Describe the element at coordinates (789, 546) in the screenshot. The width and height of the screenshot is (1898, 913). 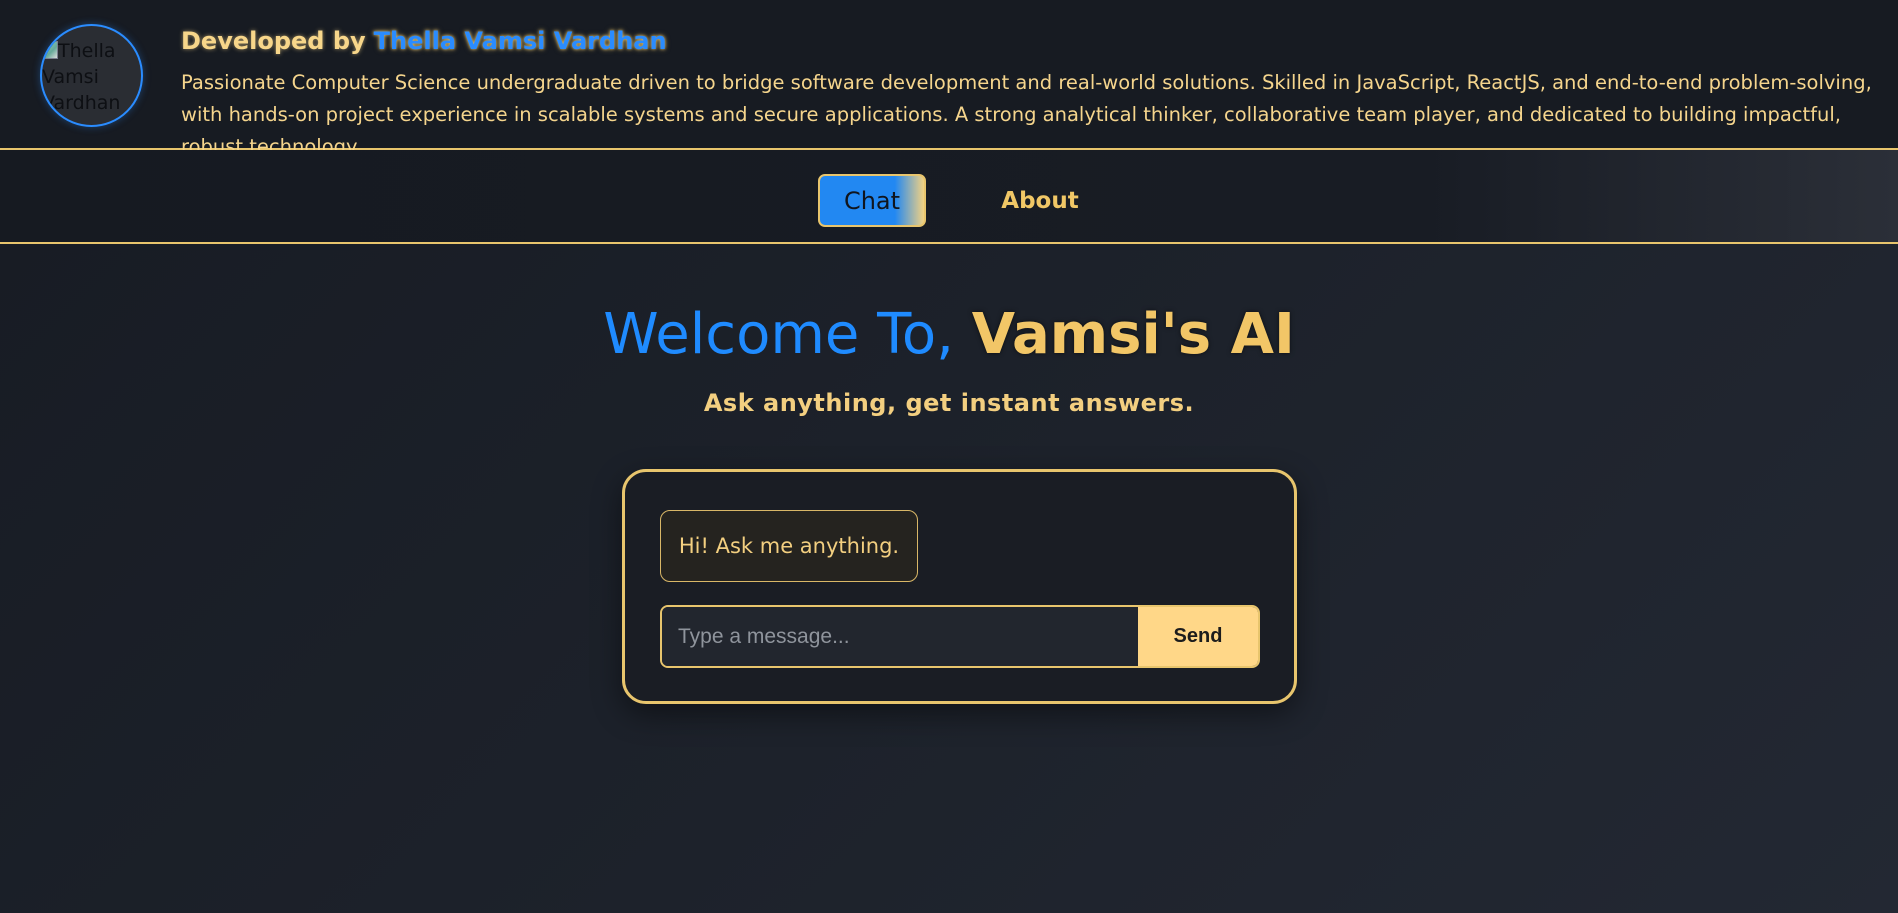
I see `bot-message: Hi! Ask me anything.` at that location.